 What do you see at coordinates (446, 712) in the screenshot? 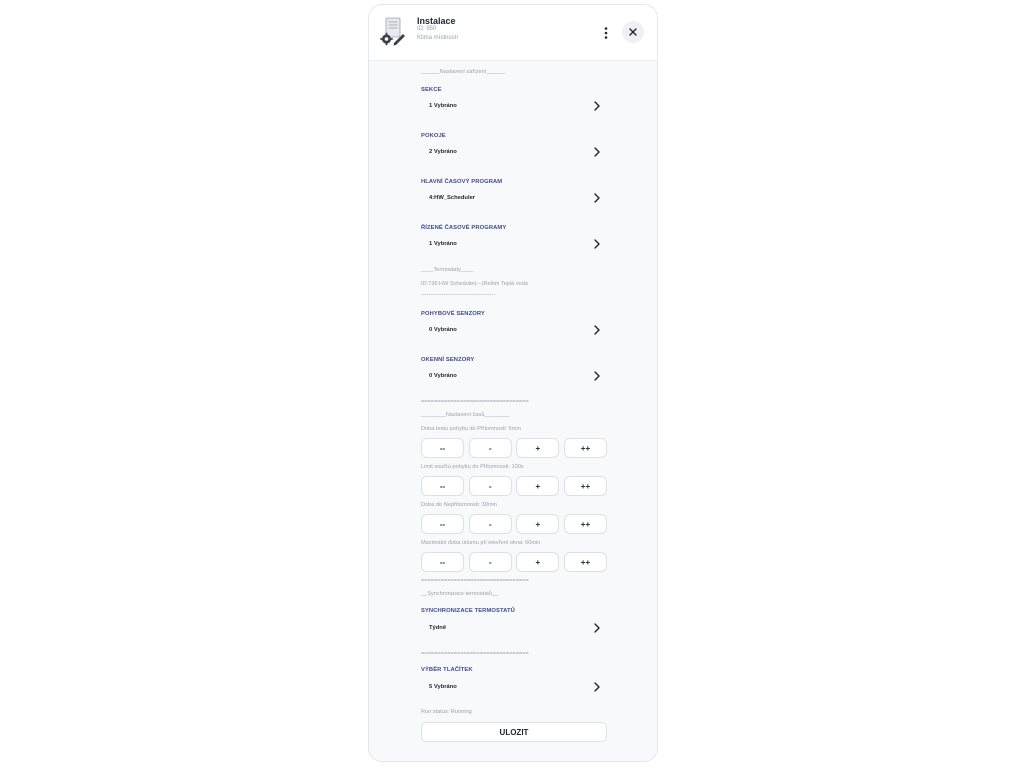
I see `run-status: Run status: Running` at bounding box center [446, 712].